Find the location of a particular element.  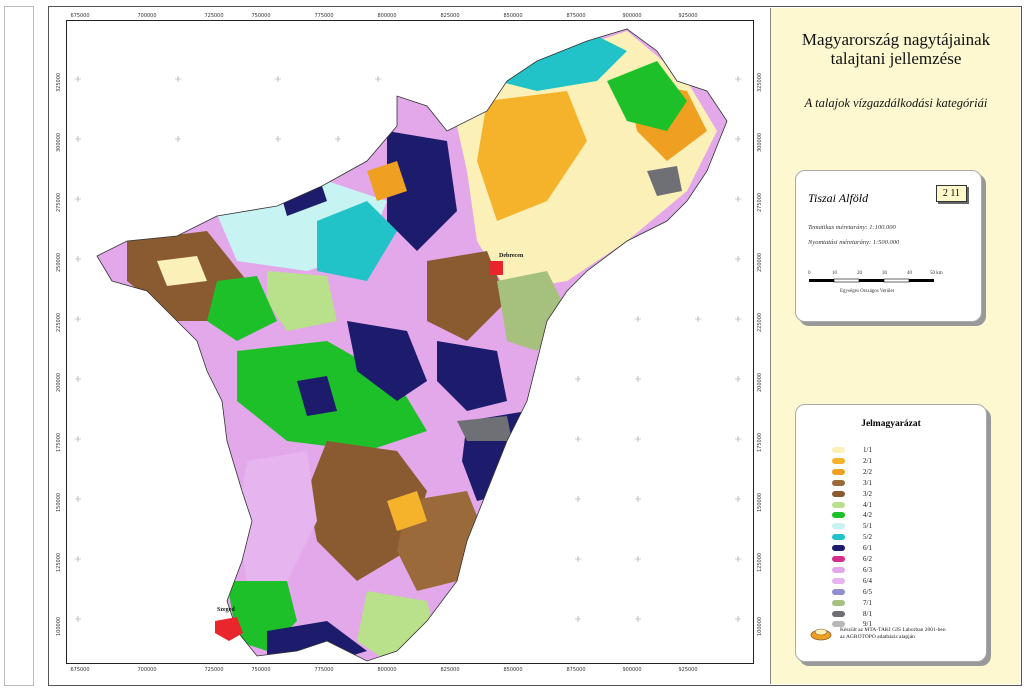

legend-item: 4/1 is located at coordinates (852, 505).